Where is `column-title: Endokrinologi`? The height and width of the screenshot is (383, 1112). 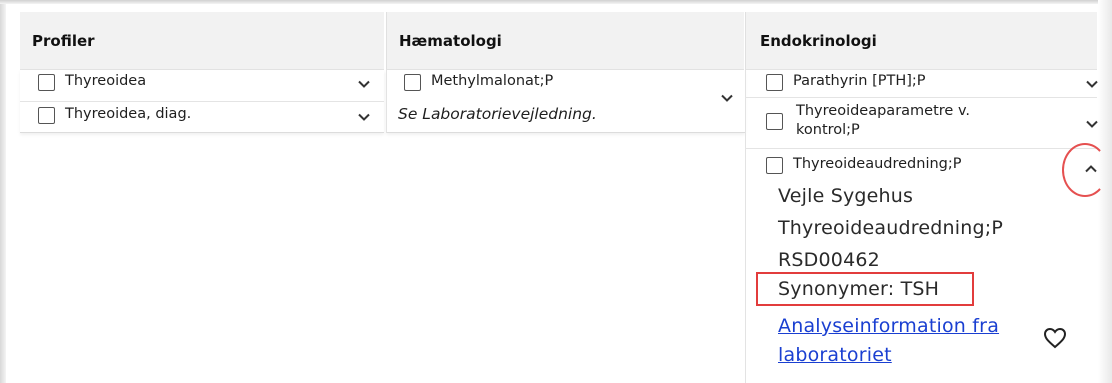
column-title: Endokrinologi is located at coordinates (818, 40).